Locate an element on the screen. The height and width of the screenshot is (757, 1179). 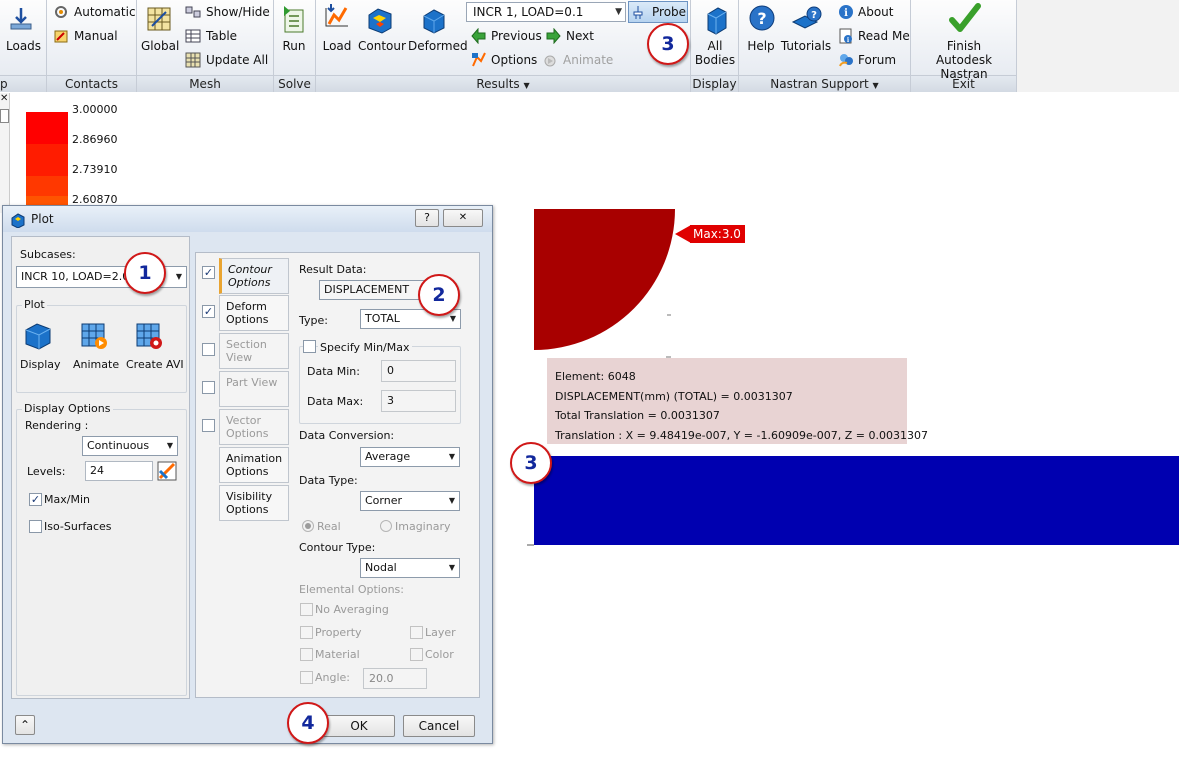
callout-1: 1 is located at coordinates (145, 273).